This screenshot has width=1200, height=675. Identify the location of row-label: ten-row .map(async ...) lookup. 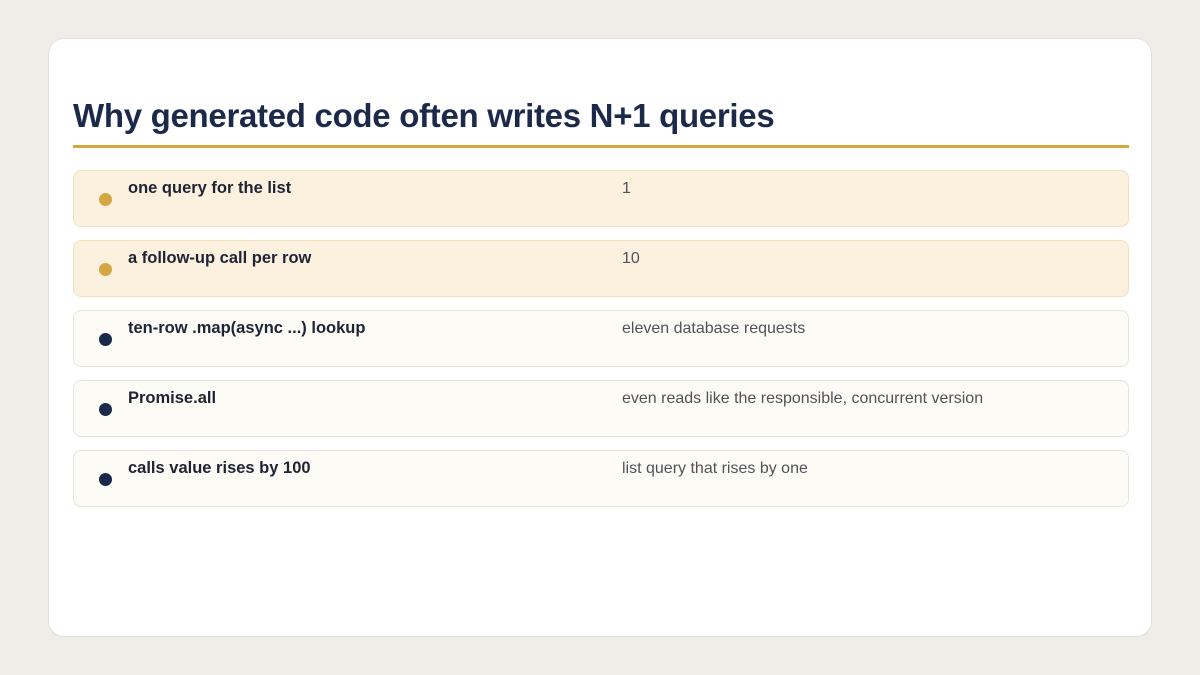
(247, 328).